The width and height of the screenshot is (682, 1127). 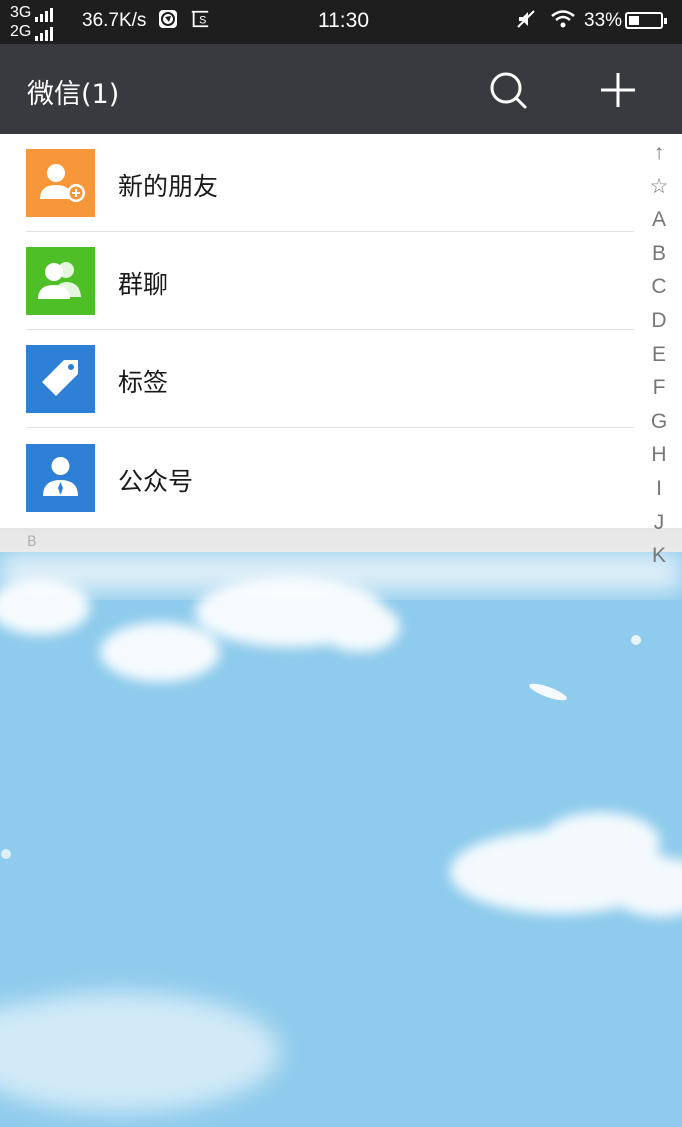 I want to click on index-letter: ☆, so click(x=659, y=187).